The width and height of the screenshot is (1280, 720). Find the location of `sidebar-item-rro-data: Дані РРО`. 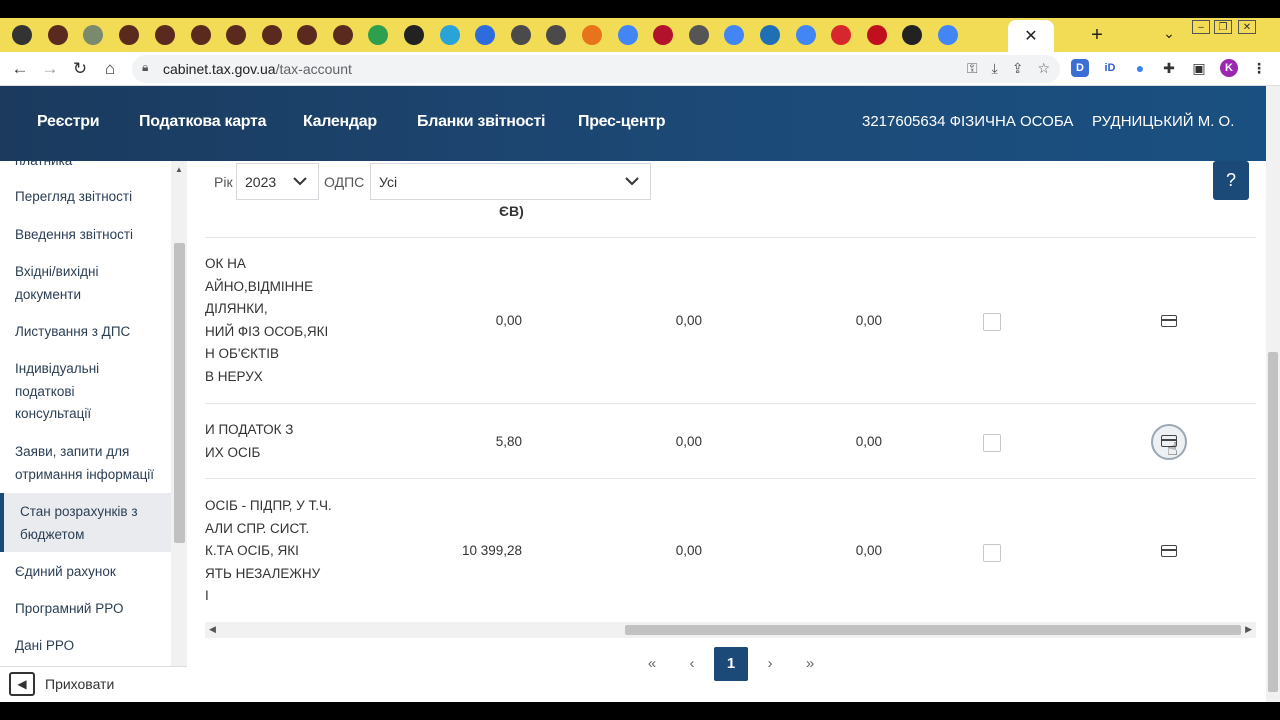

sidebar-item-rro-data: Дані РРО is located at coordinates (90, 646).